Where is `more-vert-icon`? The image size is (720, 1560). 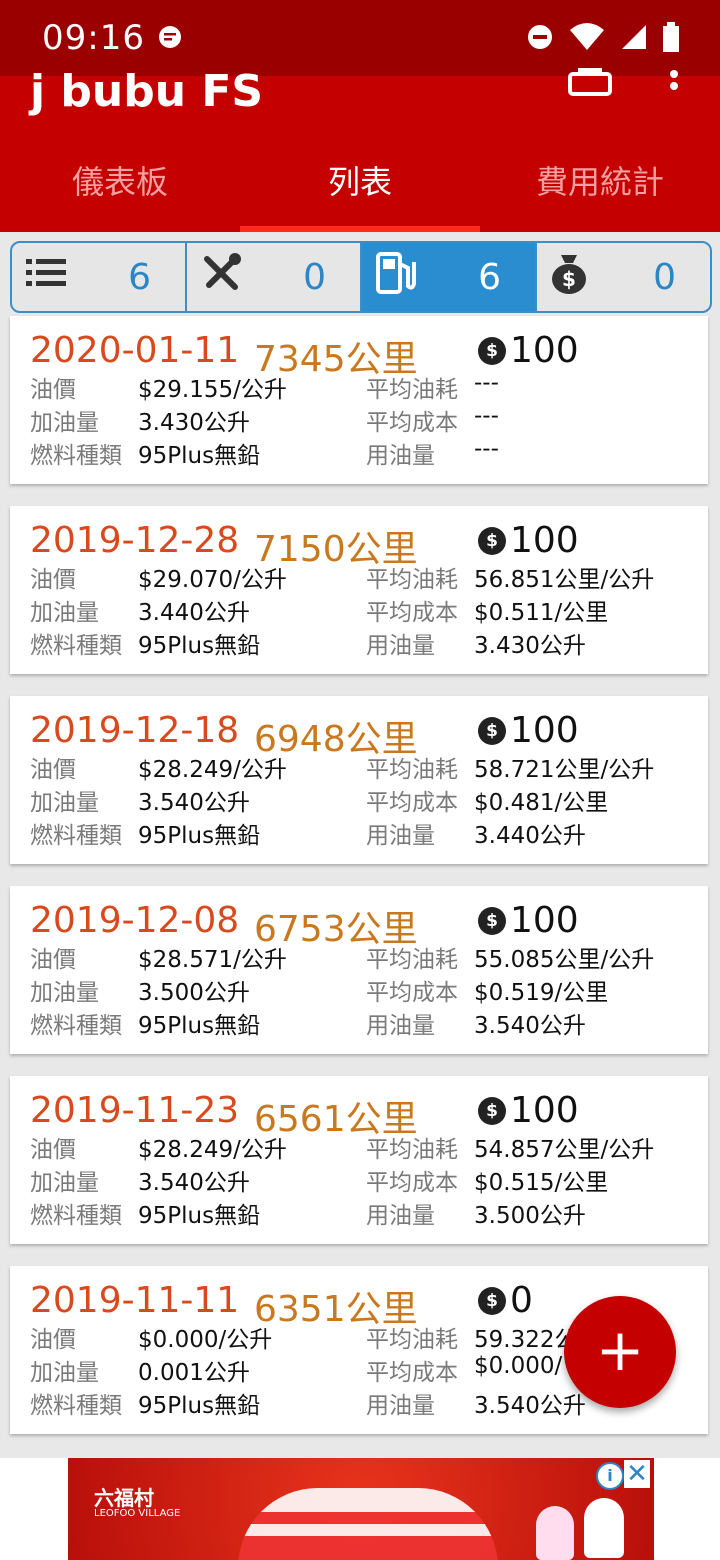 more-vert-icon is located at coordinates (674, 87).